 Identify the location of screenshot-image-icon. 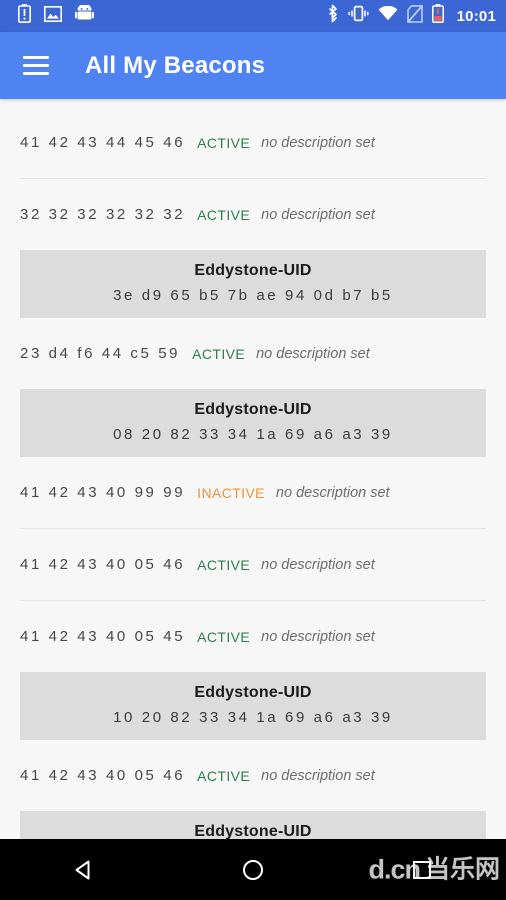
(53, 16).